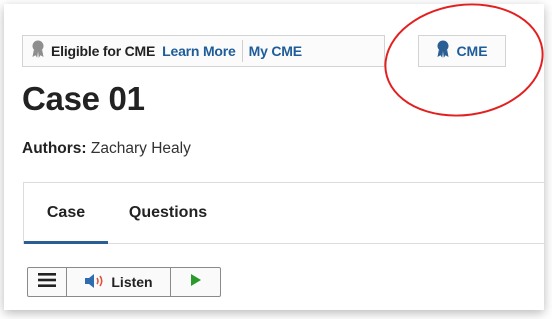 The image size is (552, 319). I want to click on listen-button: Listen, so click(118, 282).